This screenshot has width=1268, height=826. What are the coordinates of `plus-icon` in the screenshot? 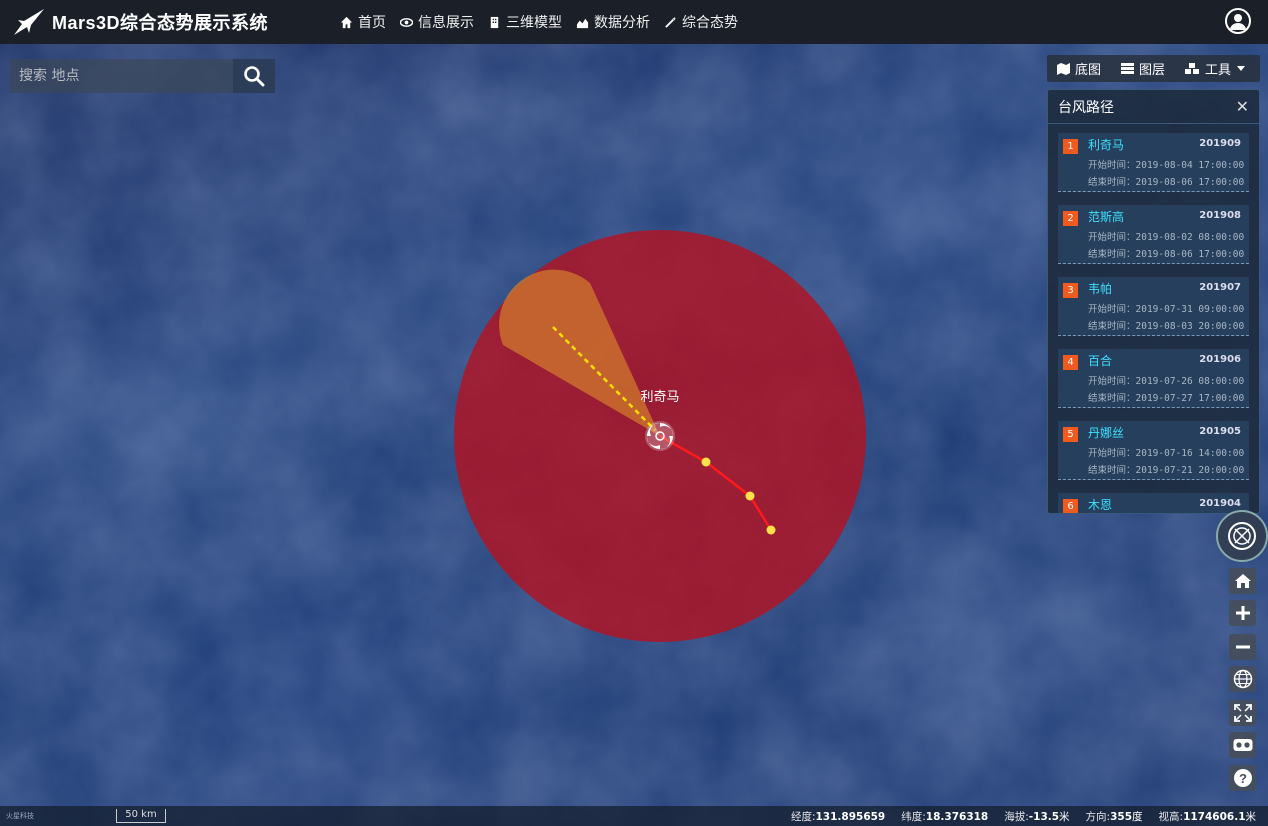 It's located at (1242, 613).